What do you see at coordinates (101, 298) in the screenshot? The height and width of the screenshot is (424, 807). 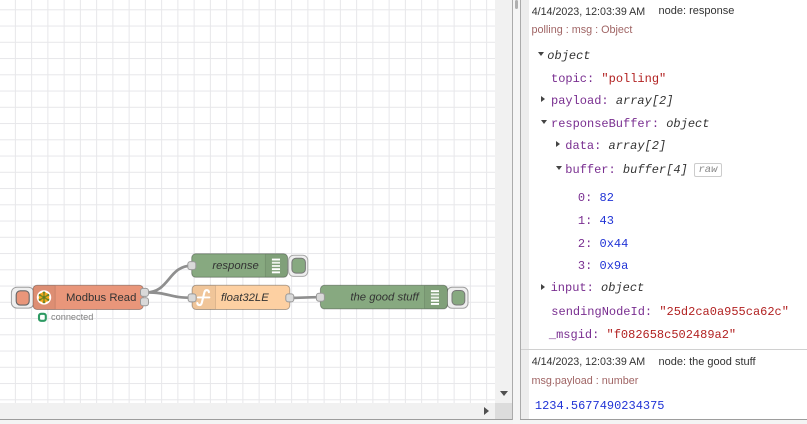 I see `svg-text: Modbus Read` at bounding box center [101, 298].